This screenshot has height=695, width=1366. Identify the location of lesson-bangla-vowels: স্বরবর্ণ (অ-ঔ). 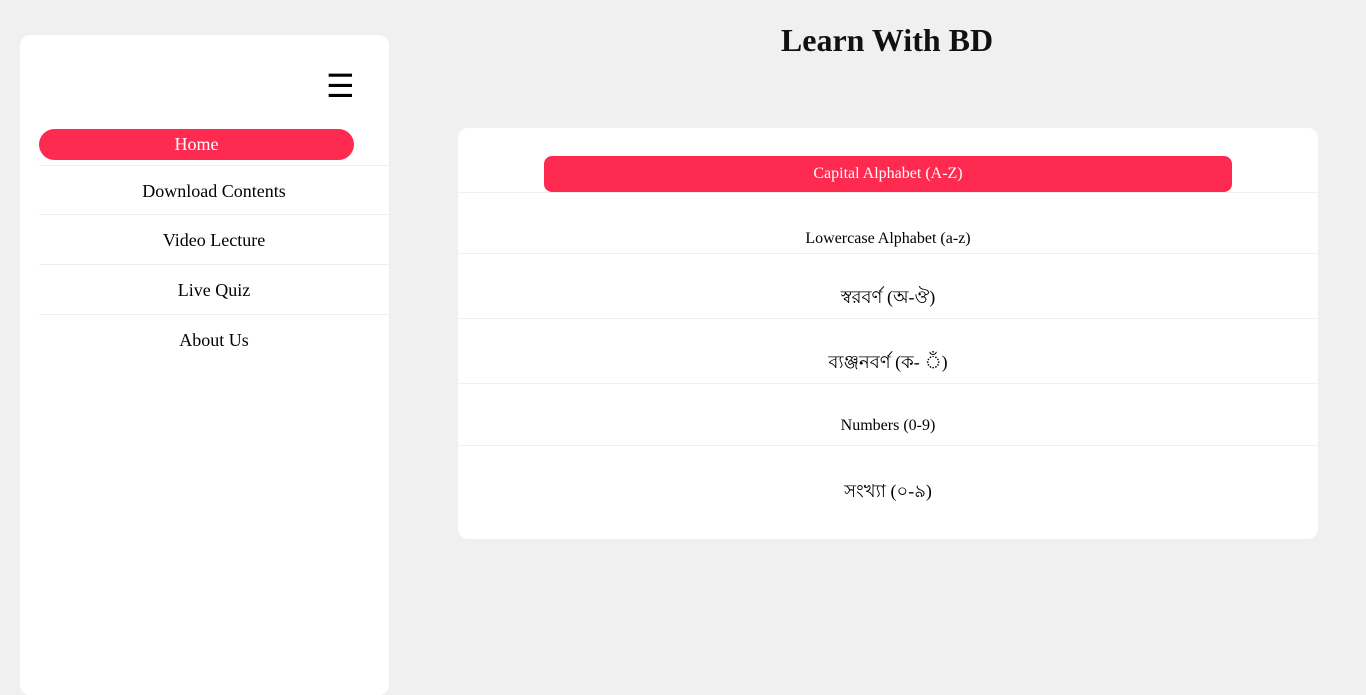
(888, 286).